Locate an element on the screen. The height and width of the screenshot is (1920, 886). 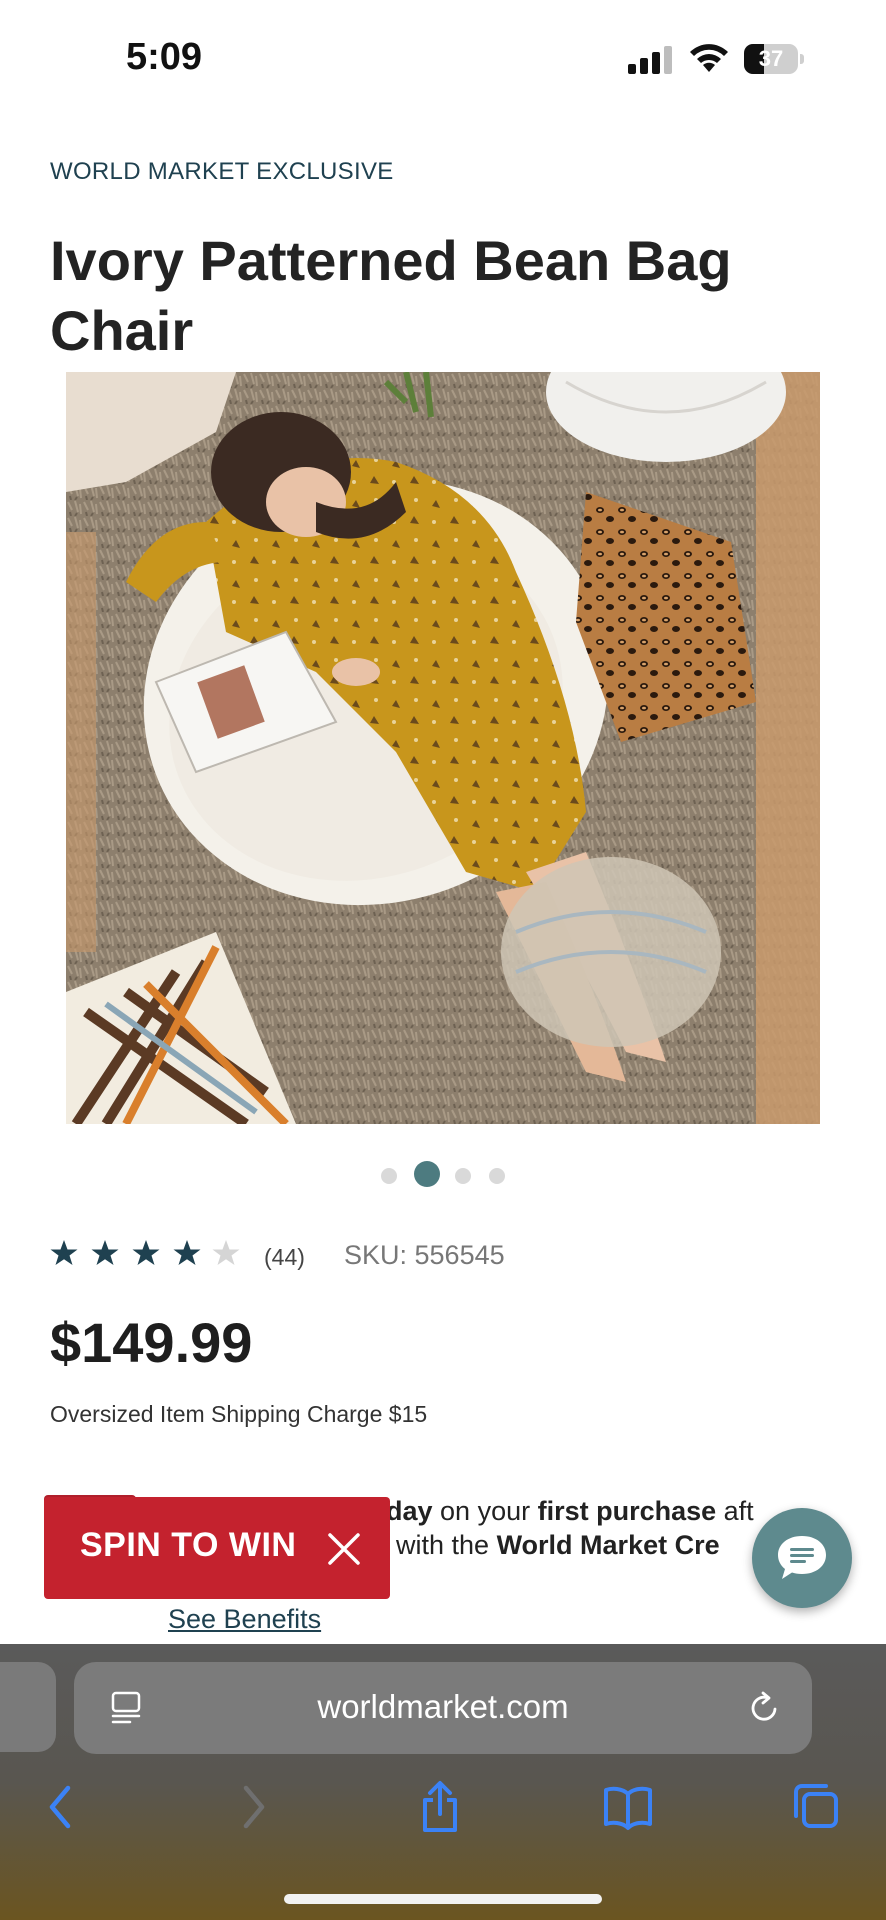
spin-to-win-banner: SPIN TO WIN is located at coordinates (217, 1548).